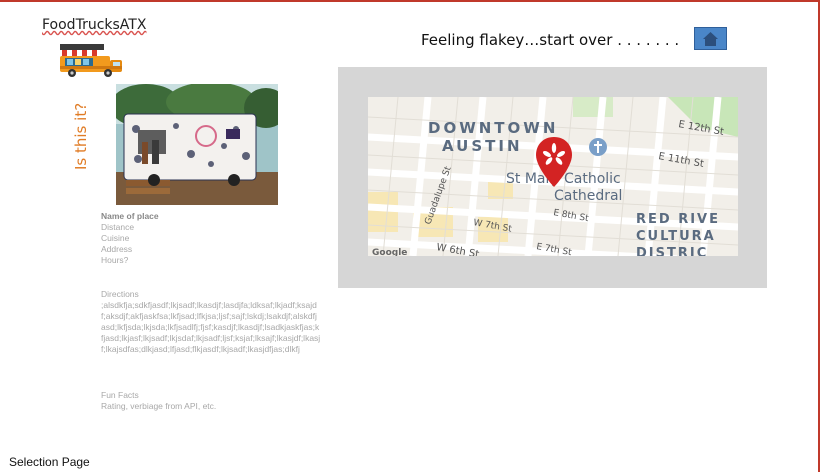  Describe the element at coordinates (120, 294) in the screenshot. I see `directions-title: Directions` at that location.